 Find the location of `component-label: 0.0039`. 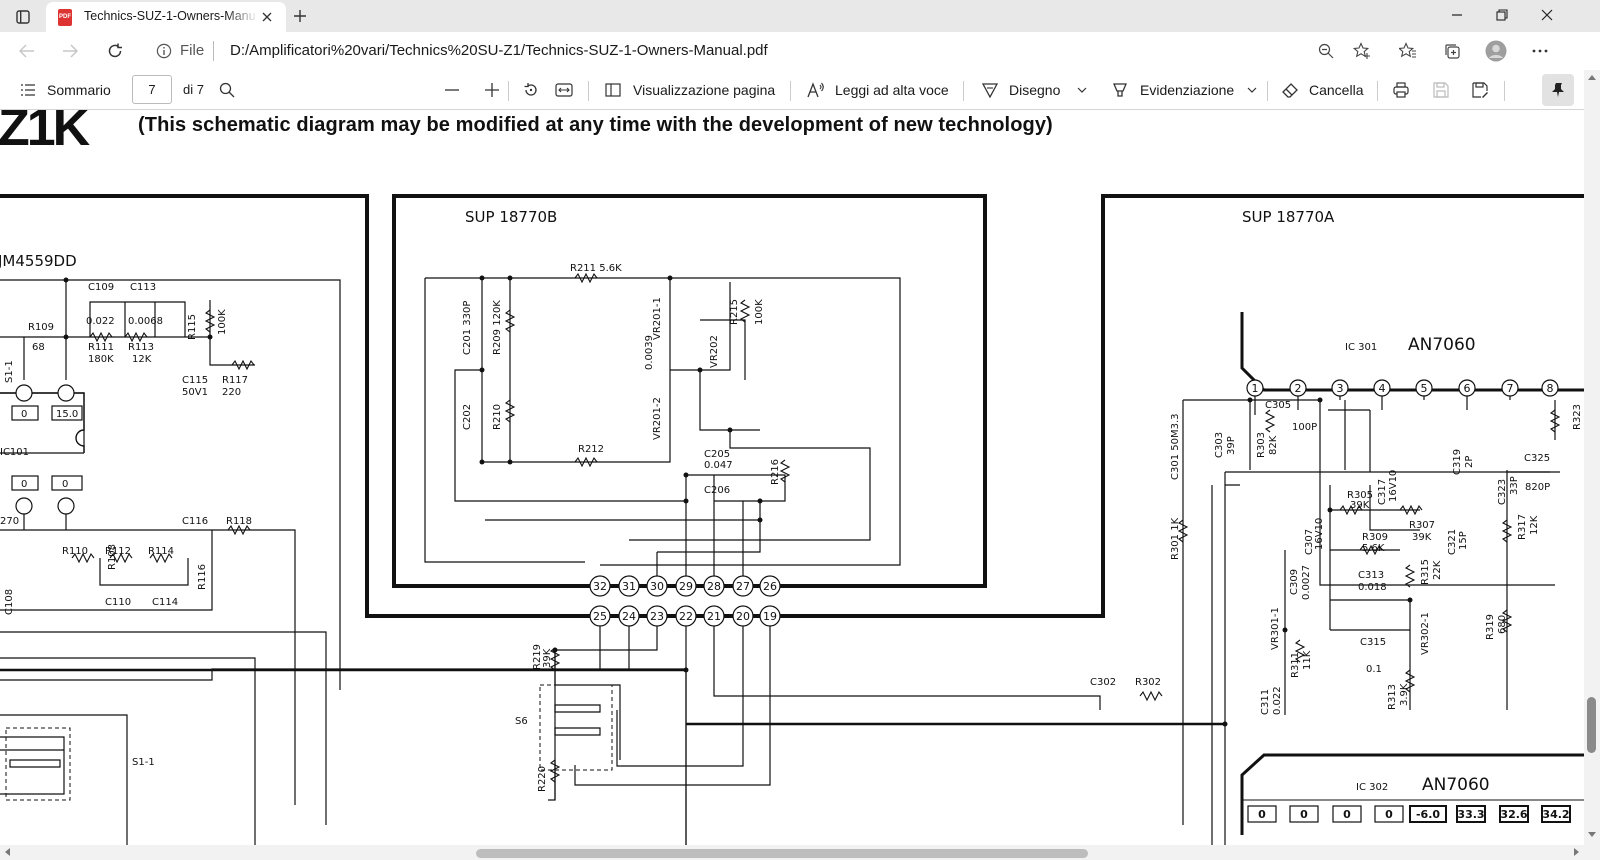

component-label: 0.0039 is located at coordinates (649, 352).